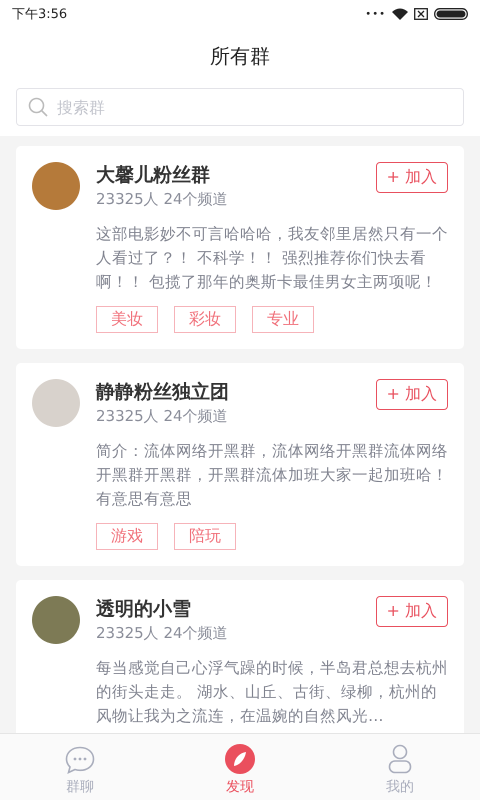 This screenshot has height=800, width=480. Describe the element at coordinates (163, 392) in the screenshot. I see `group-name: 静静粉丝独立团` at that location.